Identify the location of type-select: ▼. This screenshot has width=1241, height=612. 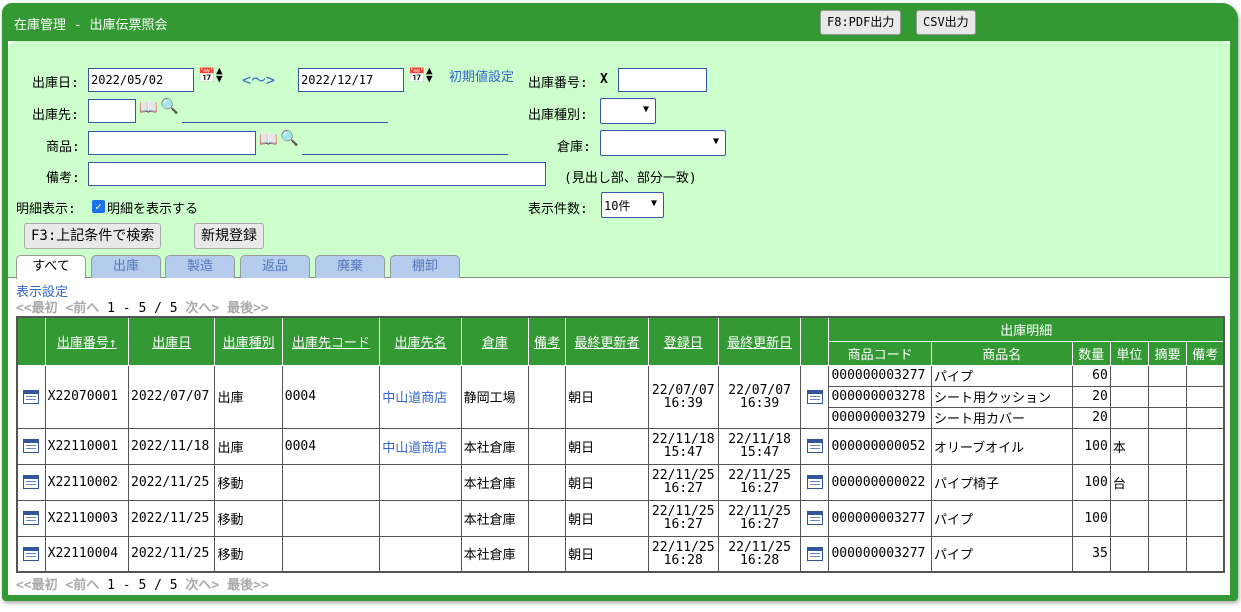
(628, 111).